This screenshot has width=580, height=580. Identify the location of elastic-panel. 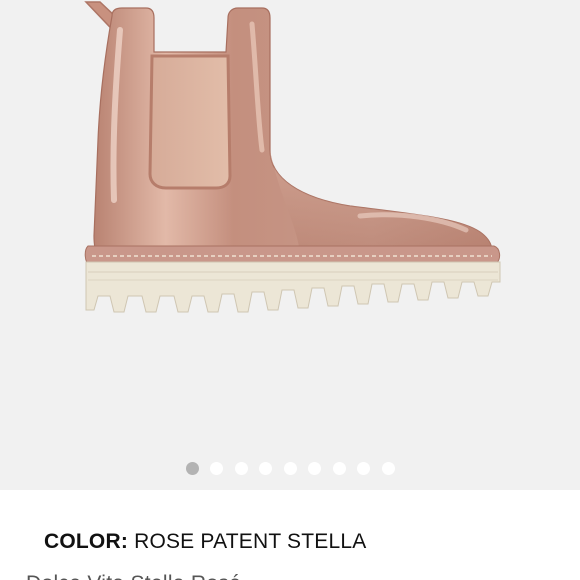
(190, 122).